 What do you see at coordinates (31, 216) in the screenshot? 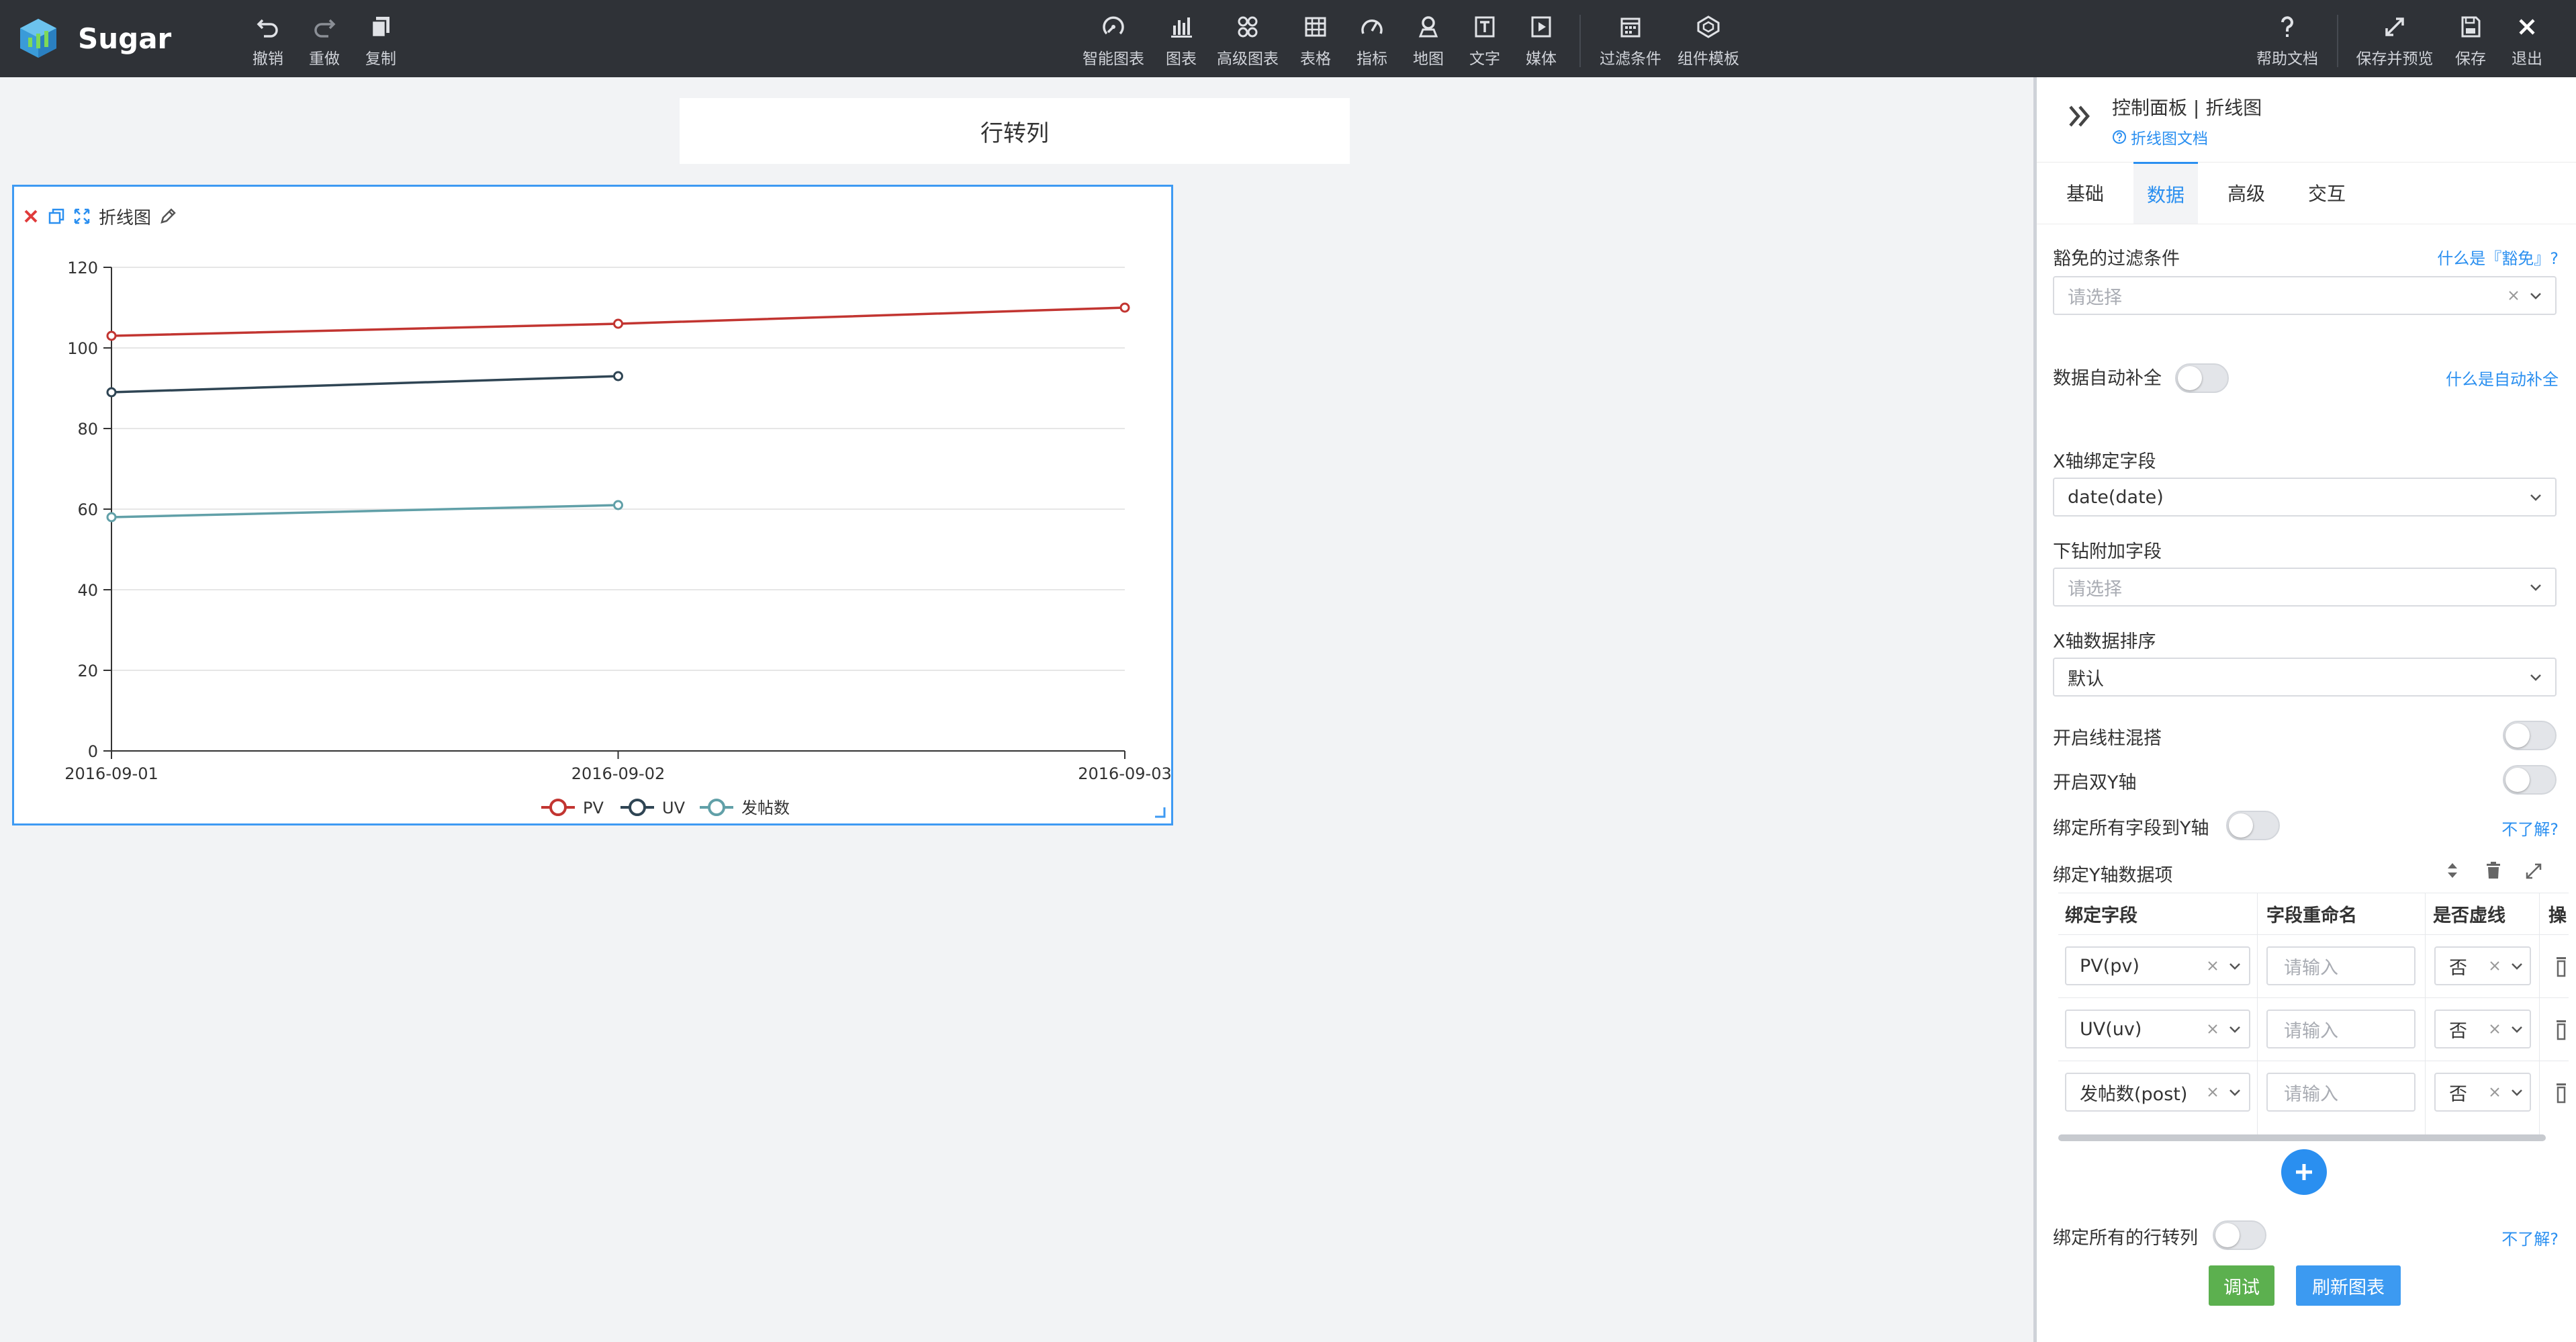
I see `delete-widget-icon` at bounding box center [31, 216].